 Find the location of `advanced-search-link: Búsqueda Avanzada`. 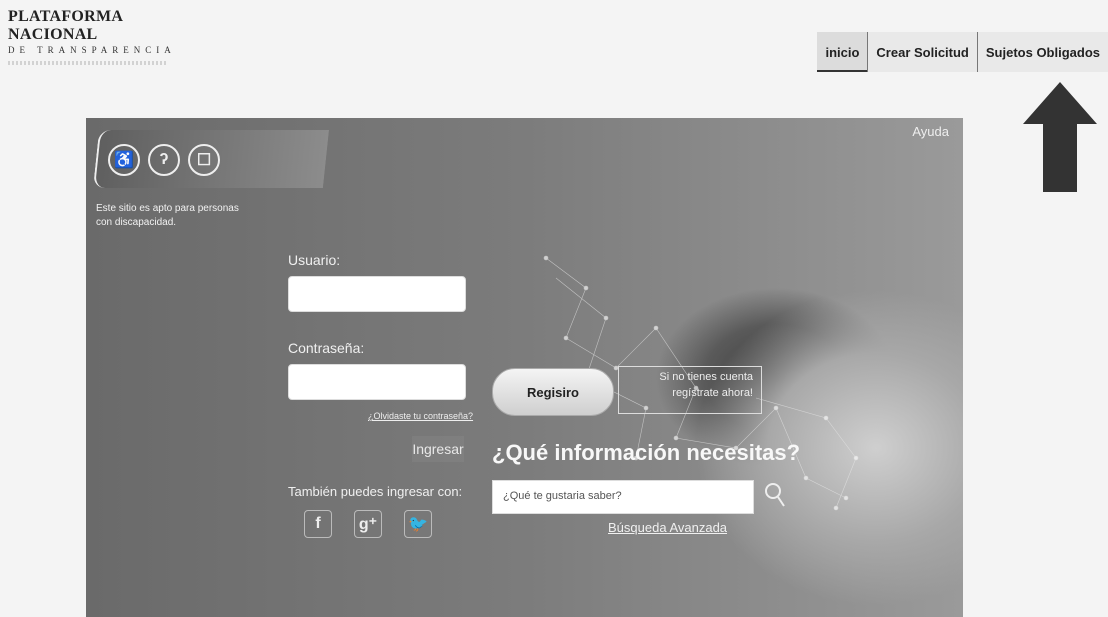

advanced-search-link: Búsqueda Avanzada is located at coordinates (667, 527).